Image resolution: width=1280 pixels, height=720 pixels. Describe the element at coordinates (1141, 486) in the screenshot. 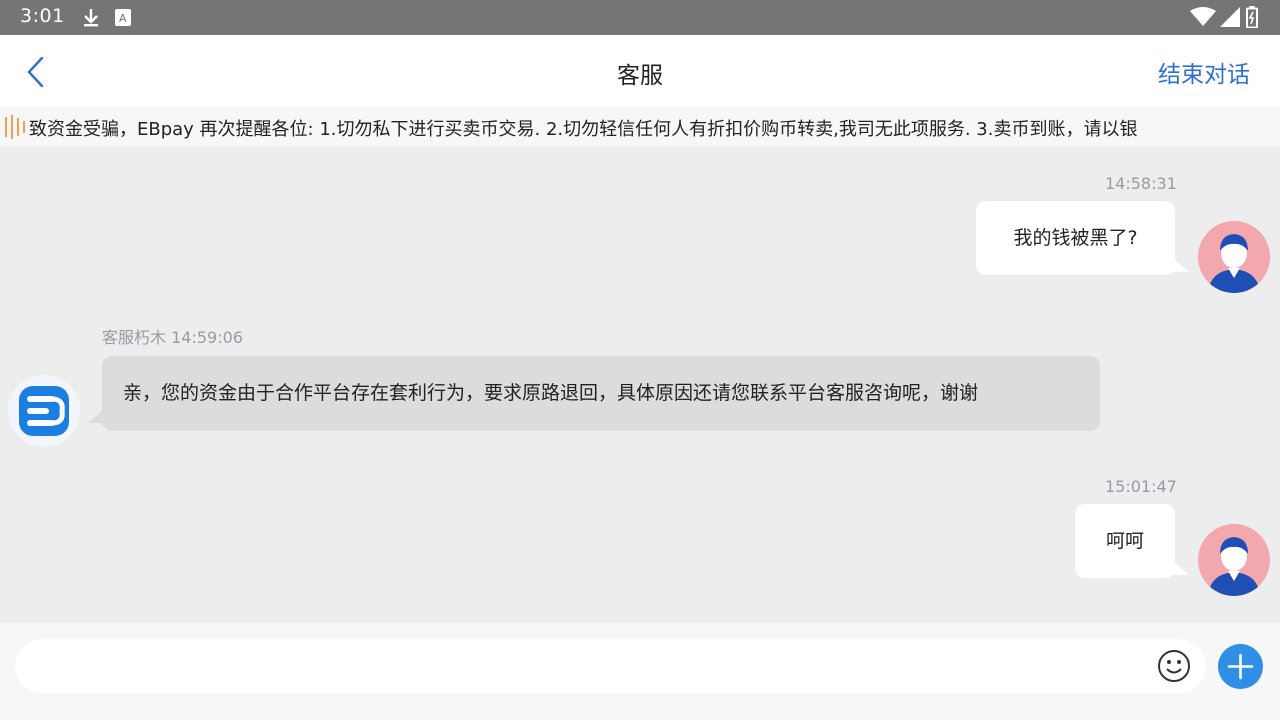

I see `message-timestamp: 15:01:47` at that location.